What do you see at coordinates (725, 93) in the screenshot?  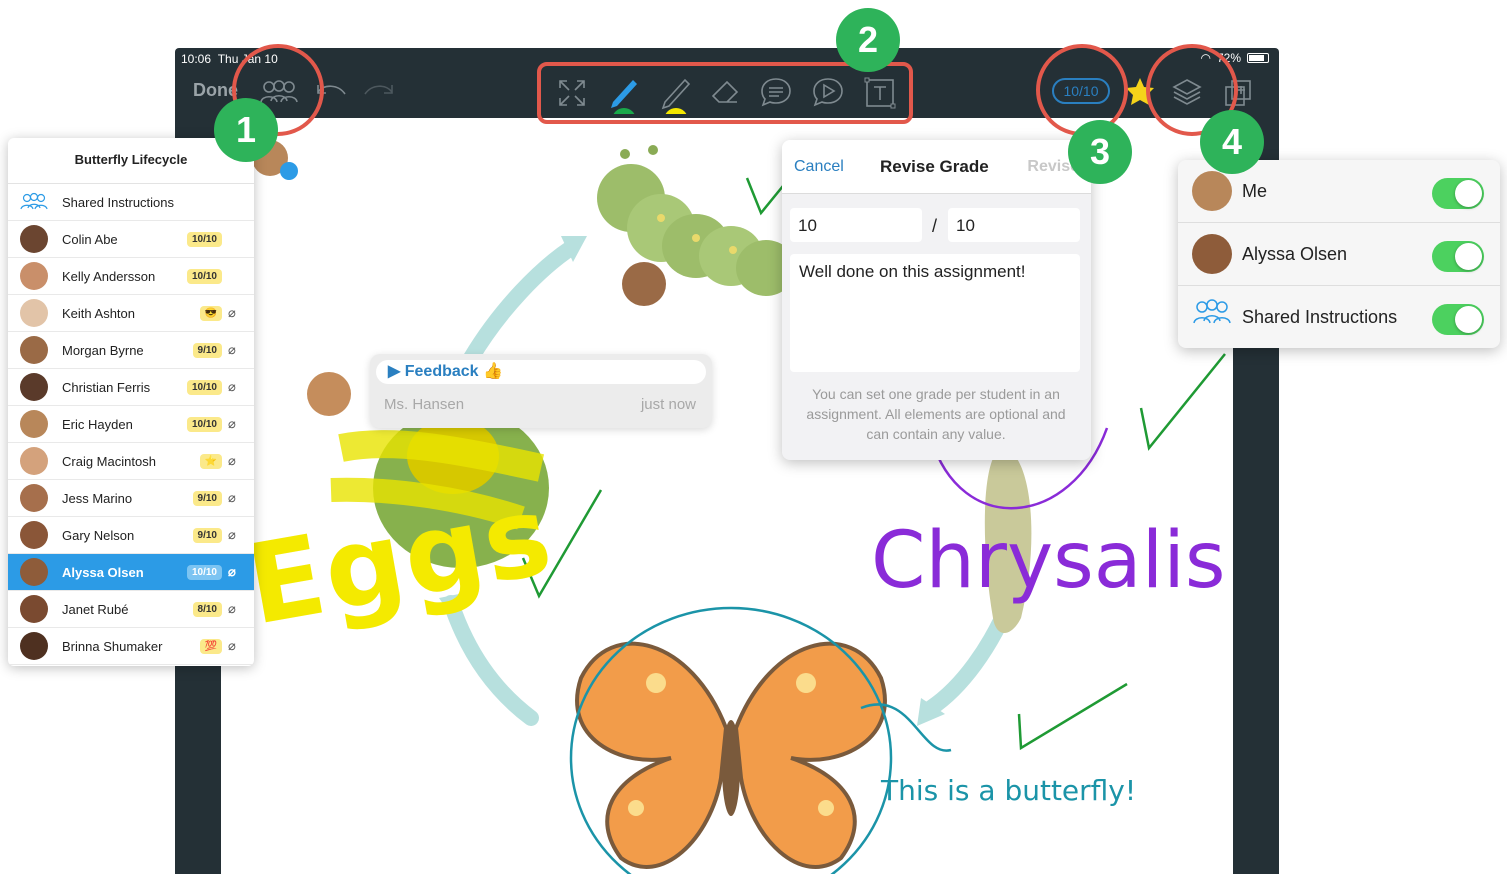 I see `callout-ring-tools` at bounding box center [725, 93].